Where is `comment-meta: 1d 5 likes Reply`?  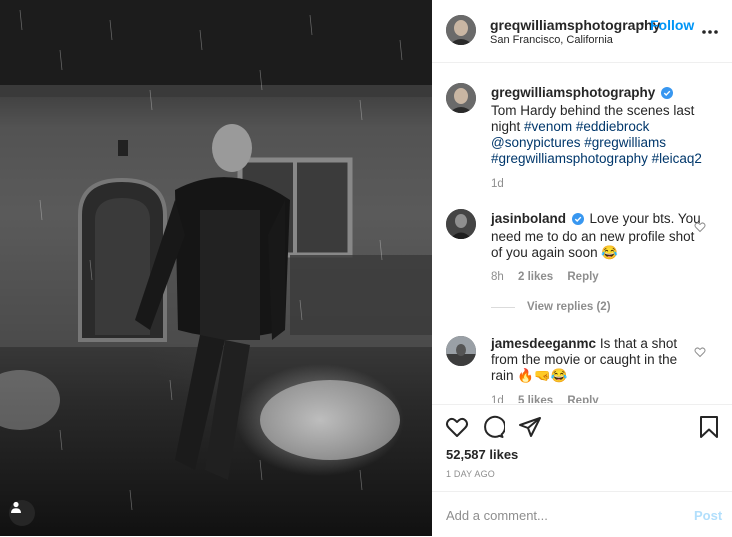
comment-meta: 1d 5 likes Reply is located at coordinates (550, 399).